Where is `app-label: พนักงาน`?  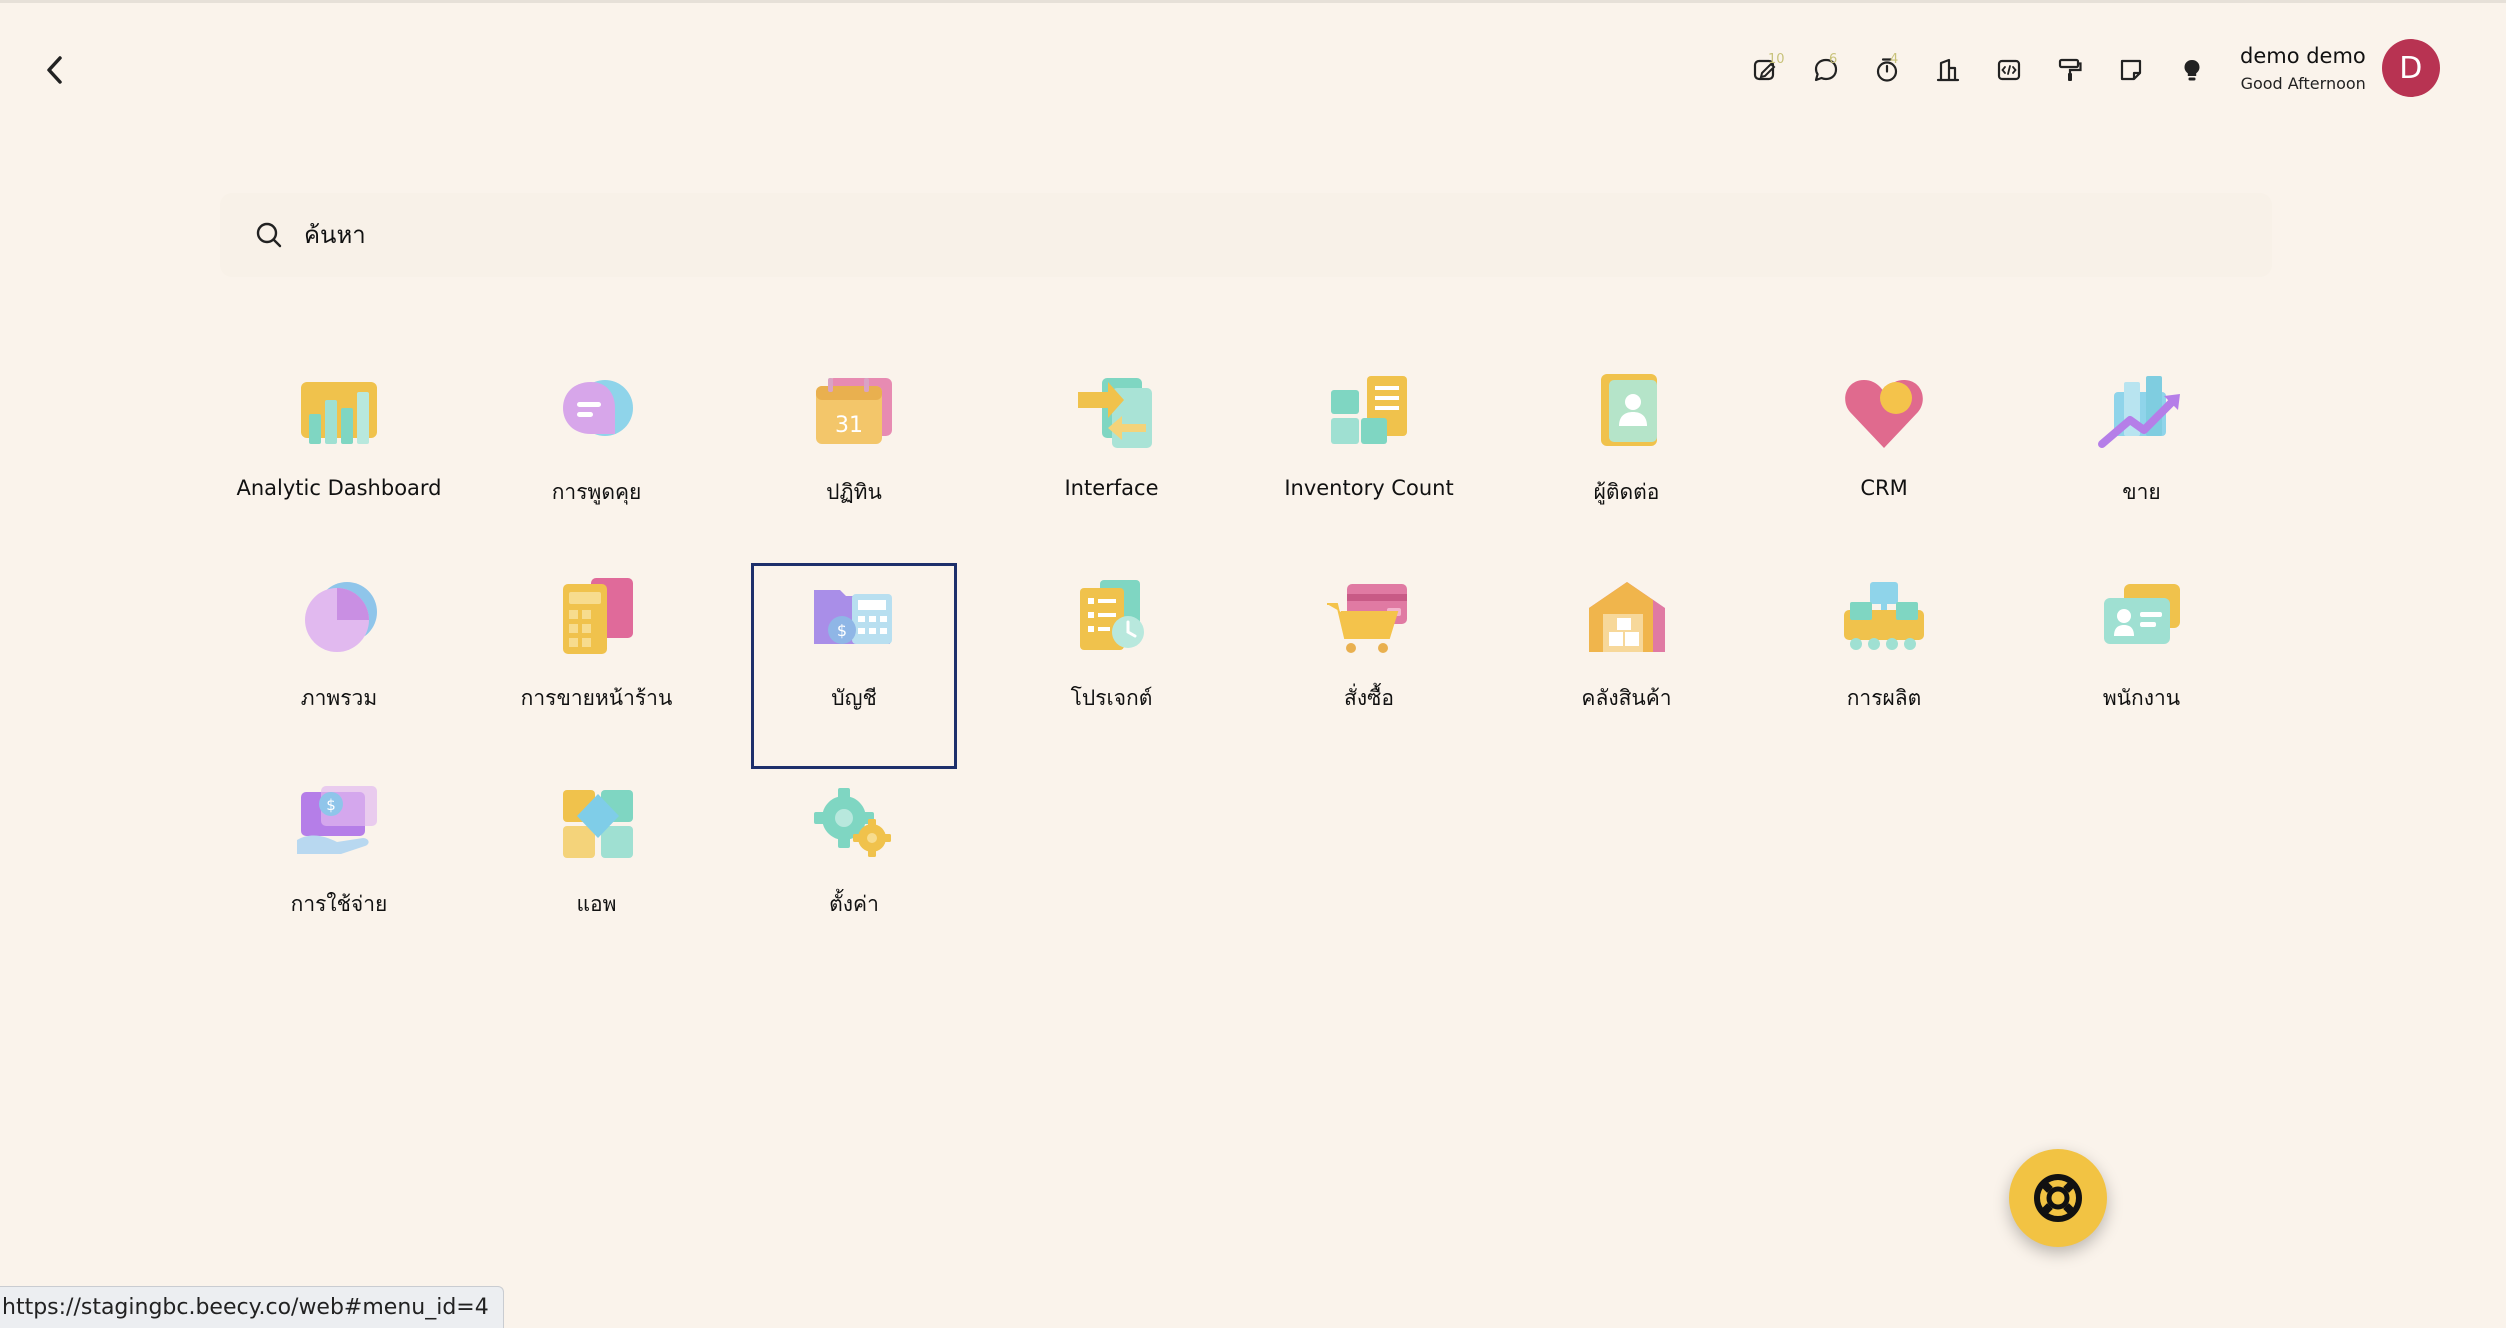
app-label: พนักงาน is located at coordinates (2141, 698).